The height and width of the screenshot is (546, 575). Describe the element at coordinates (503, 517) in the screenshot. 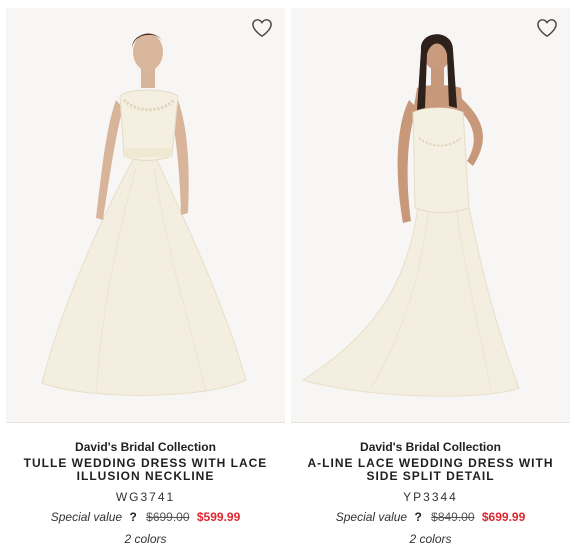

I see `sale-price: $699.99` at that location.